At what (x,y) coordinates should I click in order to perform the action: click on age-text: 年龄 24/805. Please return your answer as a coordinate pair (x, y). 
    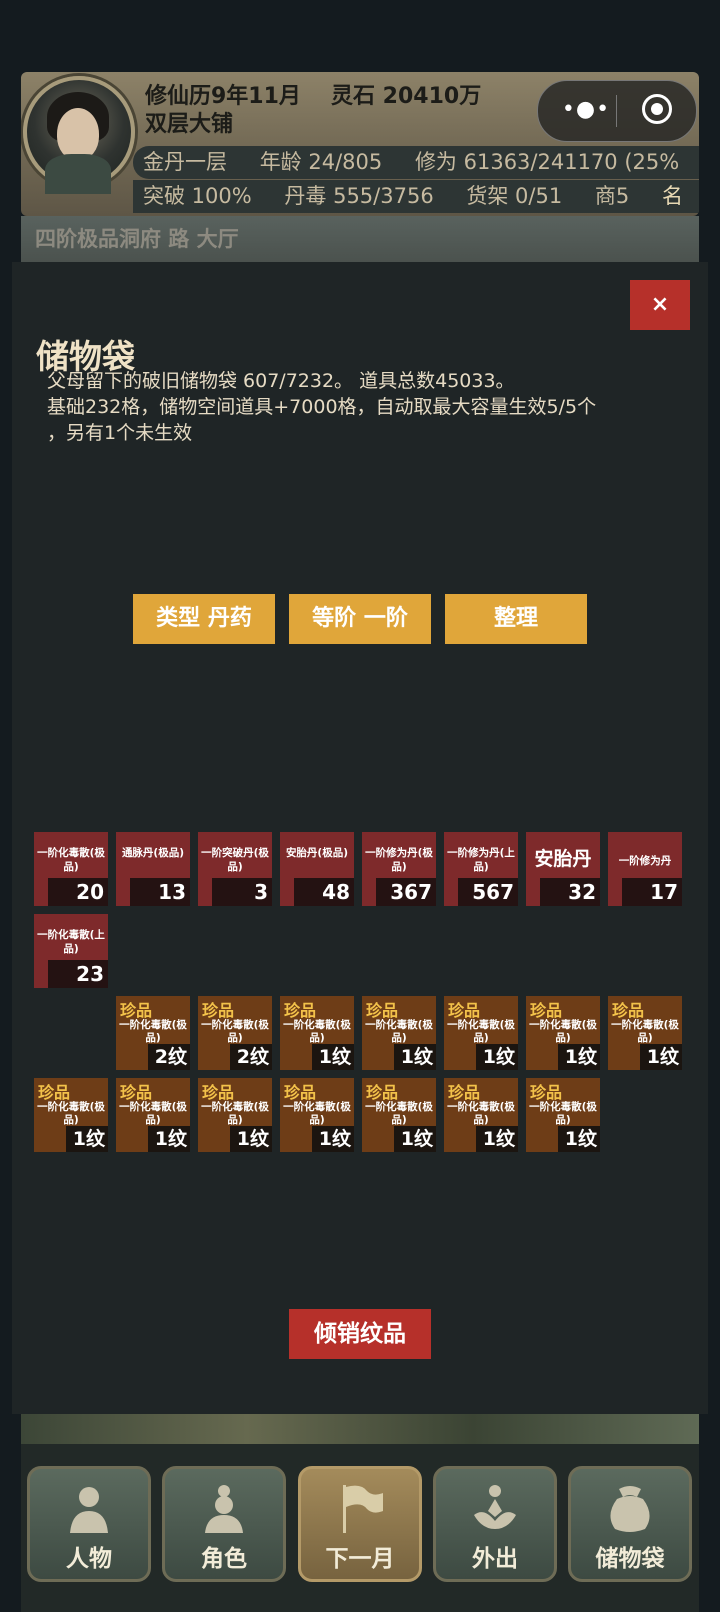
    Looking at the image, I should click on (321, 162).